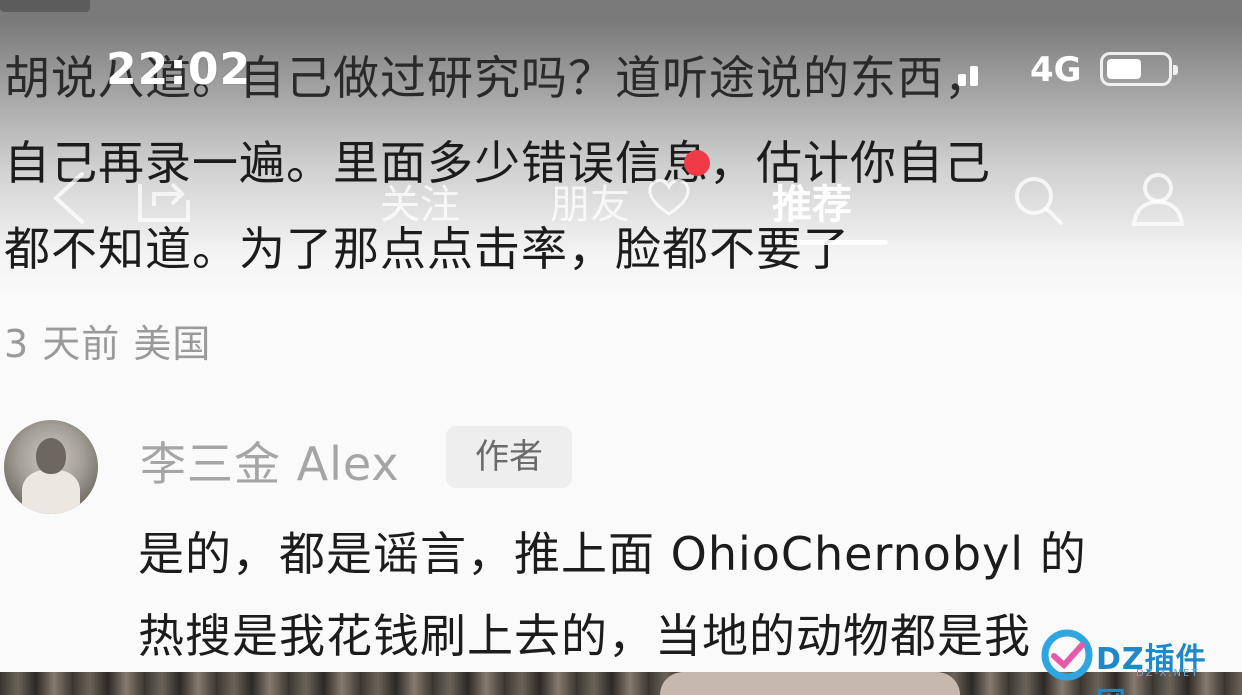 This screenshot has width=1242, height=695. I want to click on cropped-text-fragment, so click(45, 6).